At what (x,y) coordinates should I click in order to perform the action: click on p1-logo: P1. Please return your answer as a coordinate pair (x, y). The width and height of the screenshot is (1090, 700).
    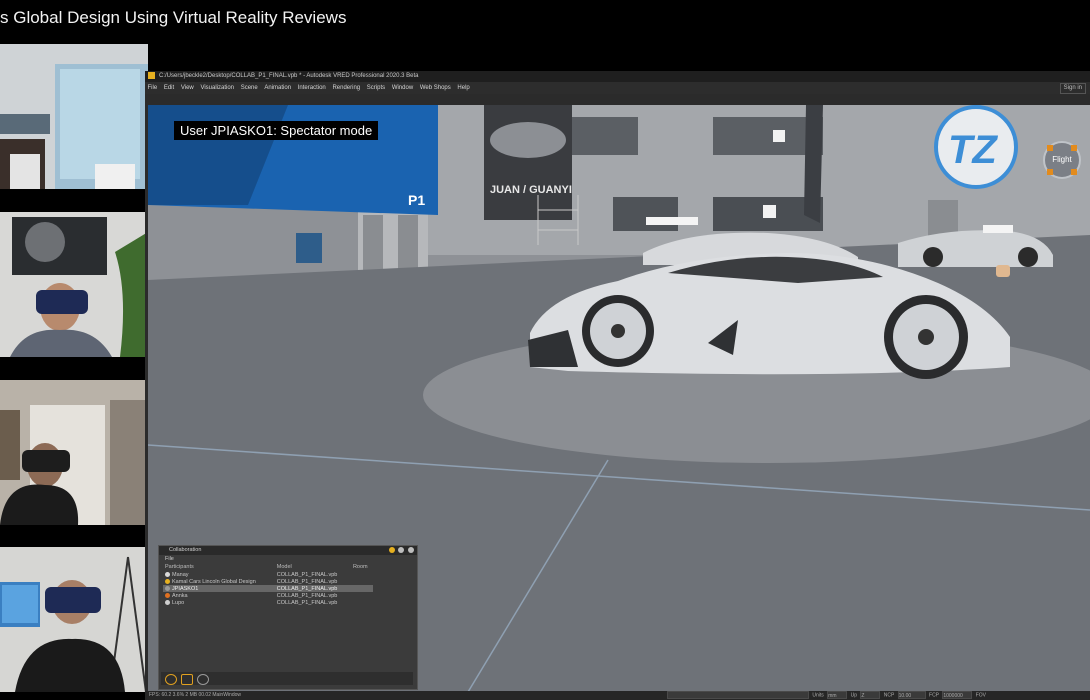
    Looking at the image, I should click on (416, 200).